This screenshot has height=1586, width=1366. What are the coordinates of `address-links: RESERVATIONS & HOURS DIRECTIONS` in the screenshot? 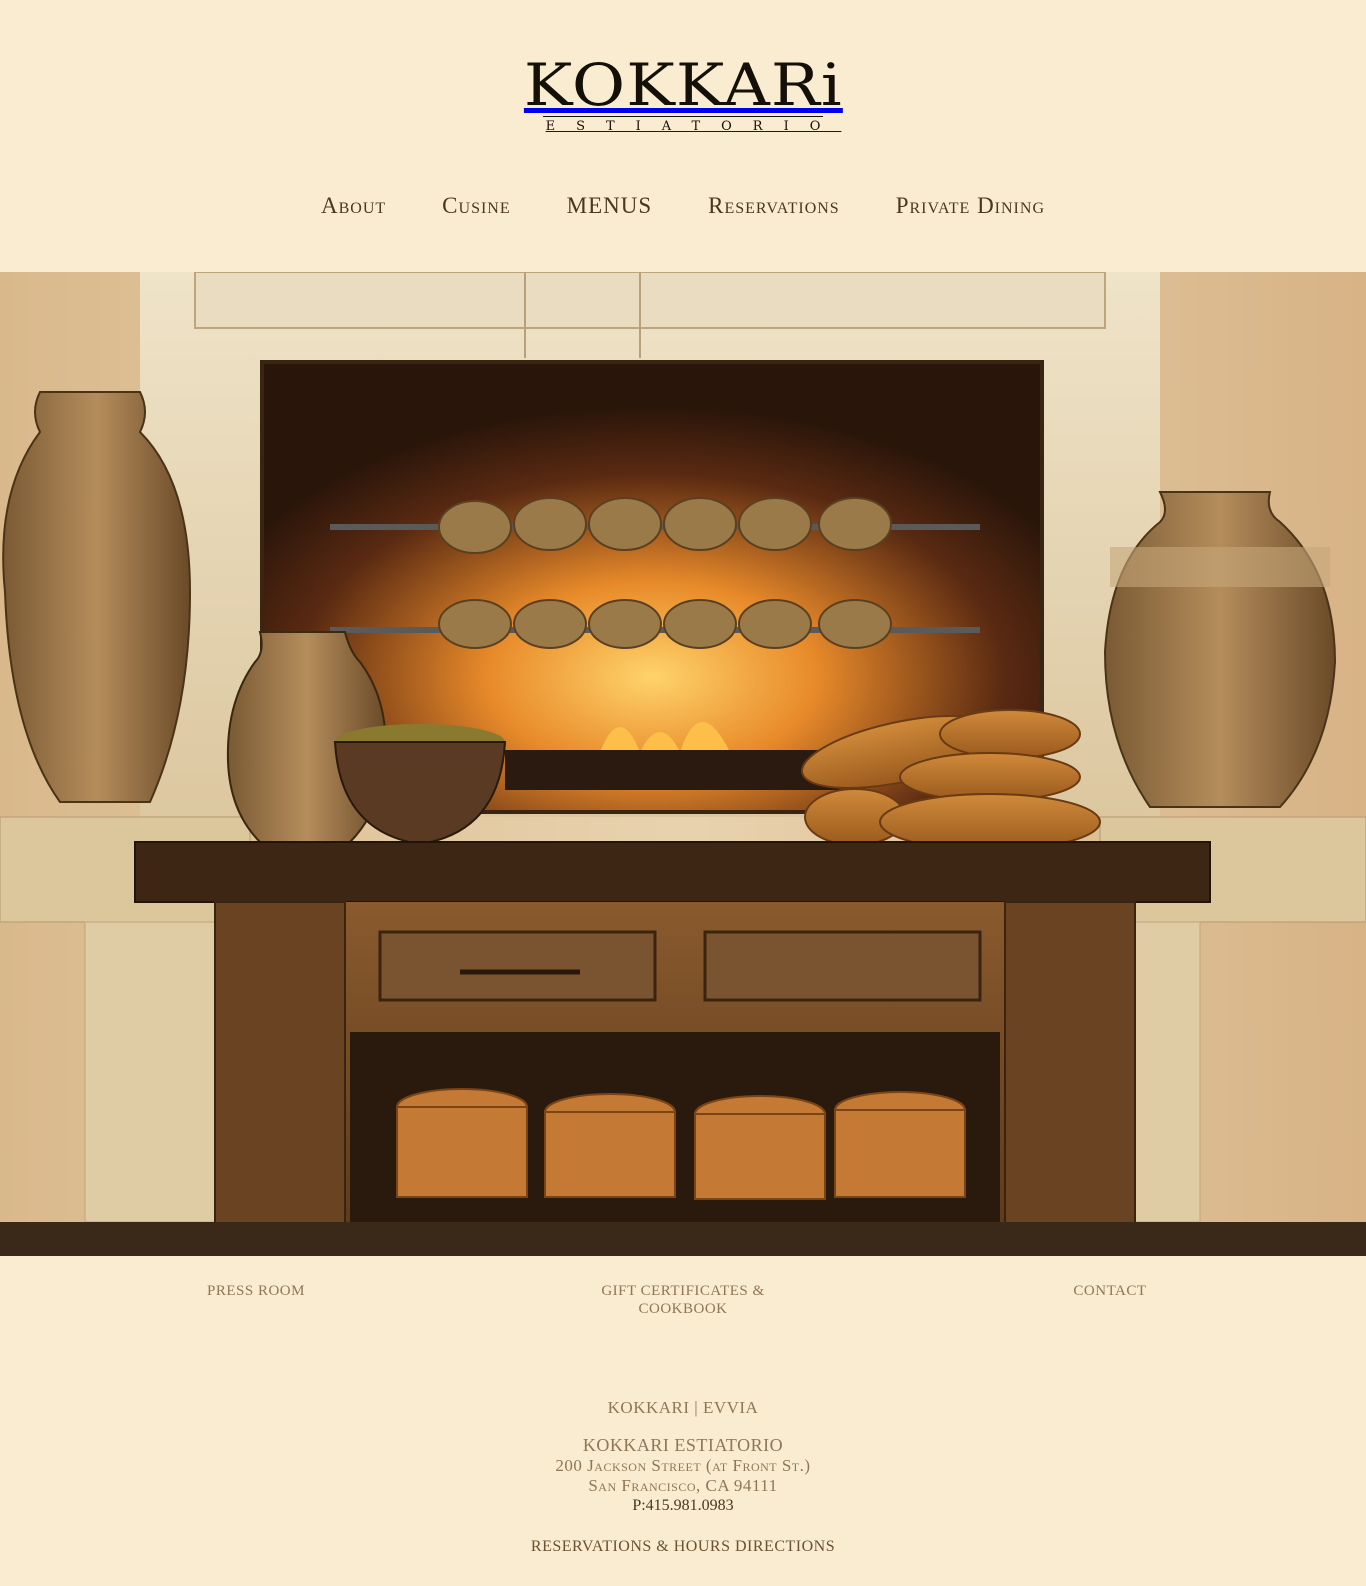 It's located at (683, 1547).